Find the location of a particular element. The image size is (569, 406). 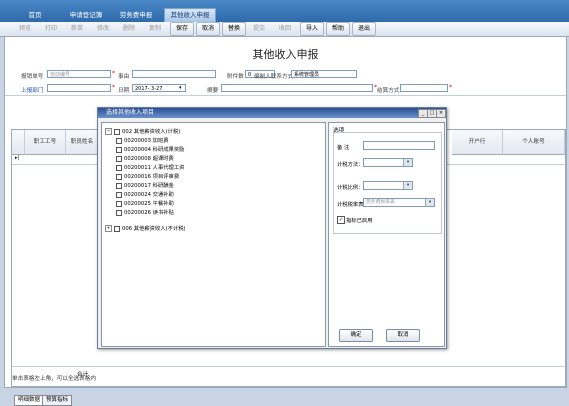

tree-node: 00200003 加班费 is located at coordinates (142, 140).